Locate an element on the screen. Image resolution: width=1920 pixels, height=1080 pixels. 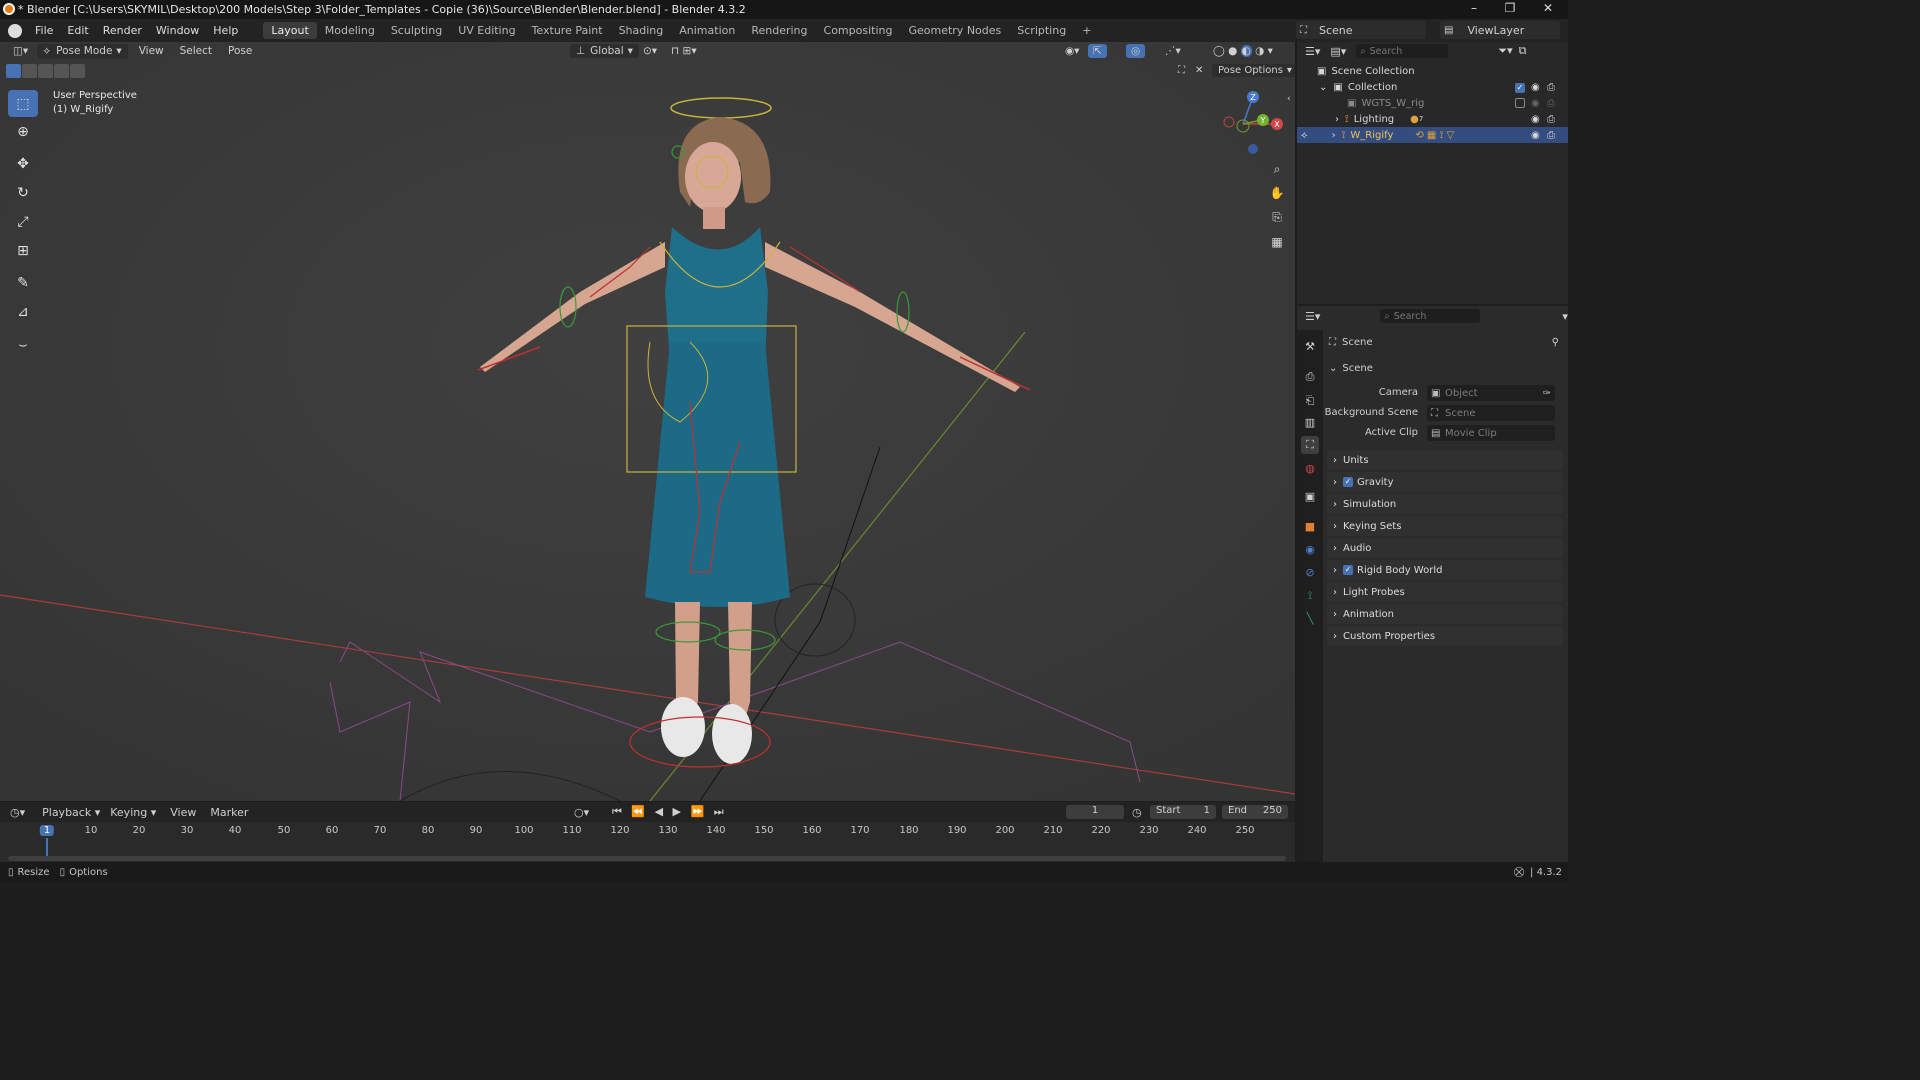
transform-orientation-selector: ⊥ Global ▾ is located at coordinates (604, 51).